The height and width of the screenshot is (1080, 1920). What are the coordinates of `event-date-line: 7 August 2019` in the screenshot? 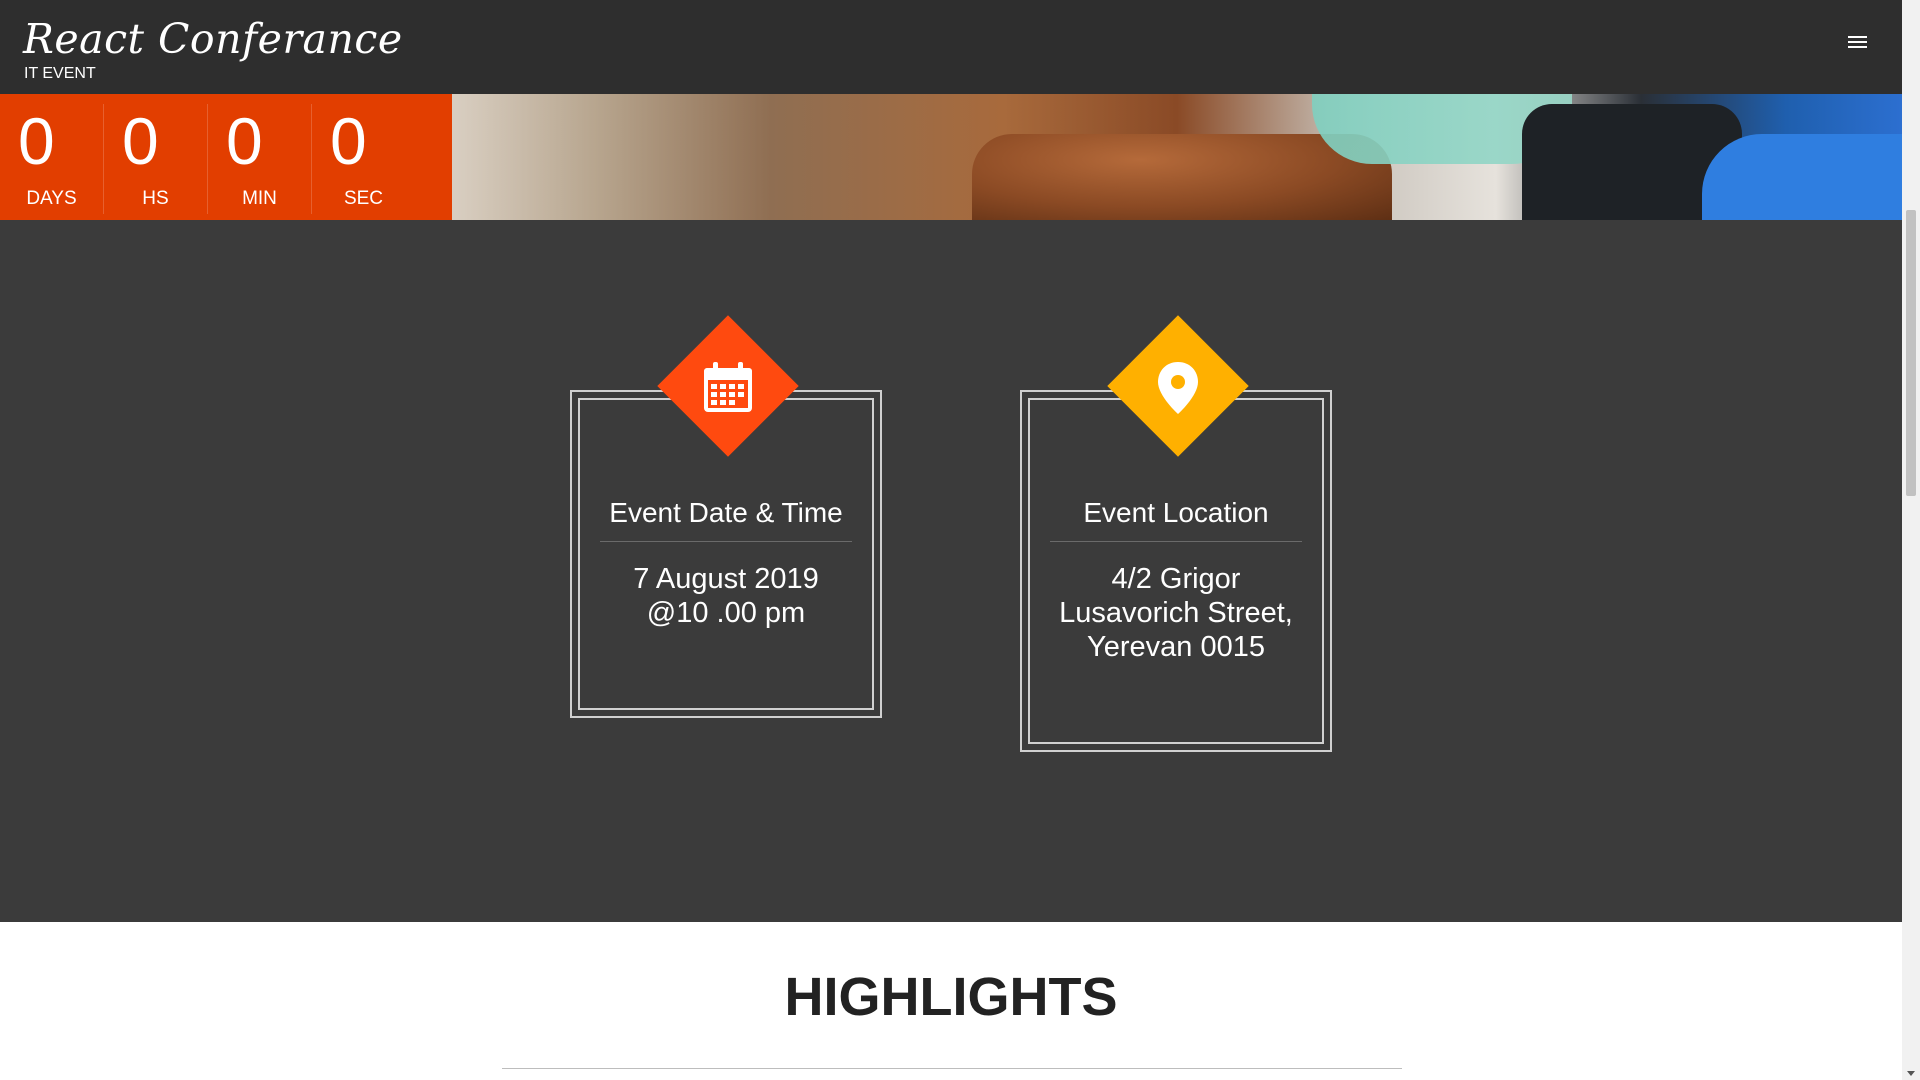 It's located at (726, 579).